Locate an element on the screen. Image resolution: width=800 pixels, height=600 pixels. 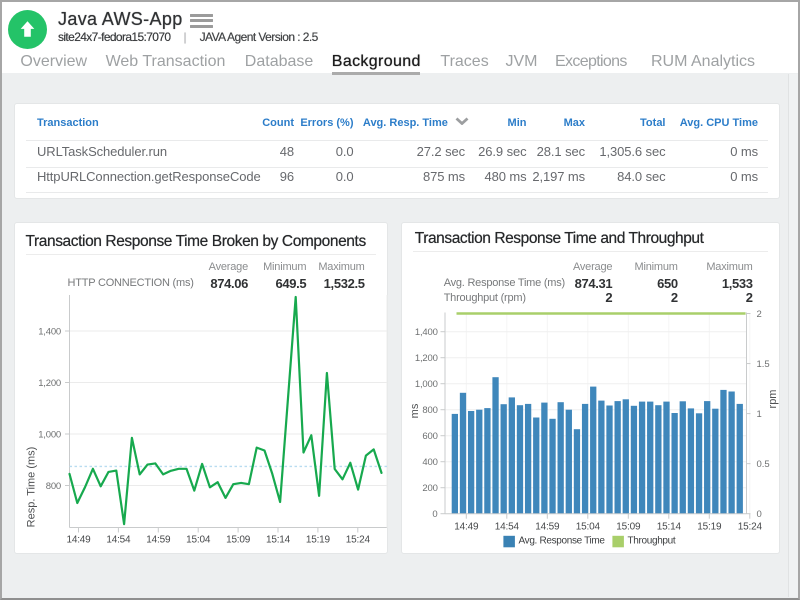
svg-text: 1 is located at coordinates (759, 414).